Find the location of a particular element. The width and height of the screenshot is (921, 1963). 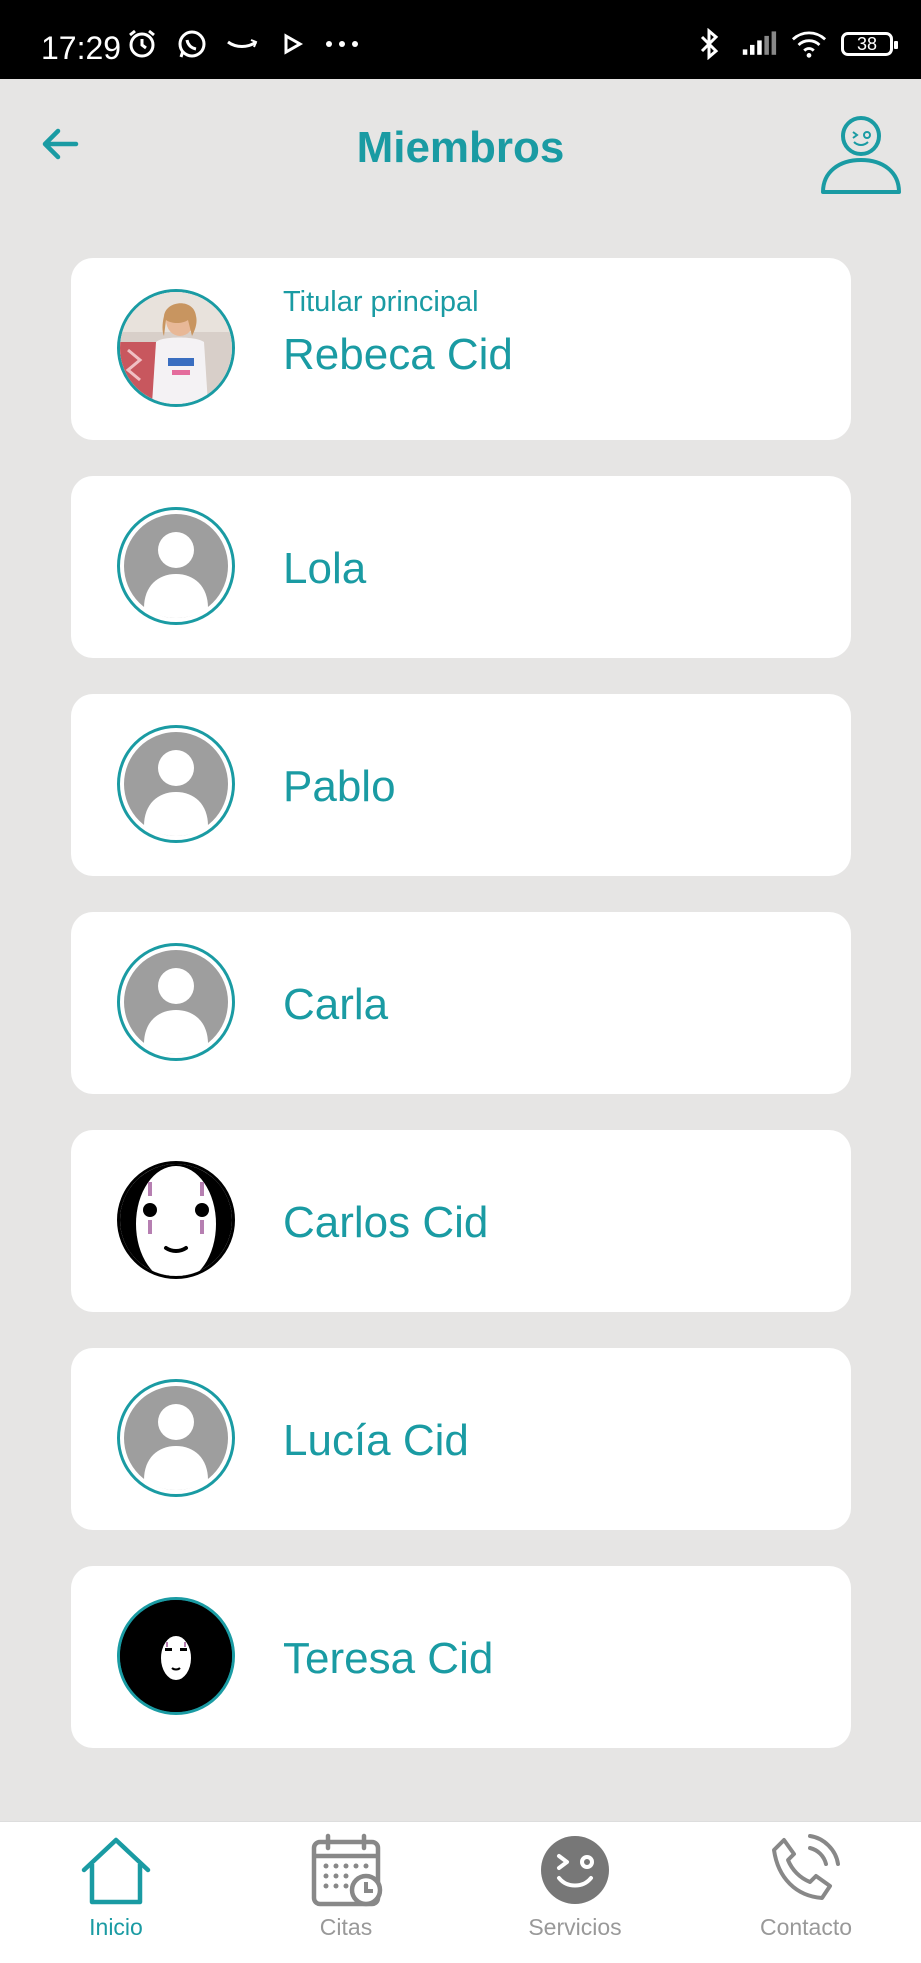

member-name: Rebeca Cid is located at coordinates (398, 354).